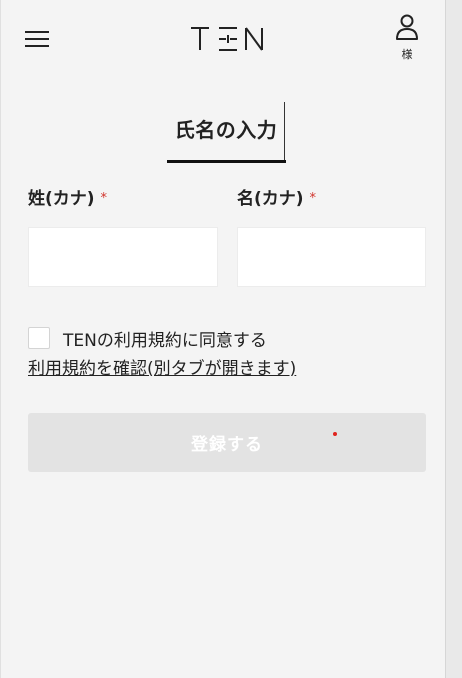 This screenshot has height=678, width=462. I want to click on menu-bar-bottom, so click(37, 46).